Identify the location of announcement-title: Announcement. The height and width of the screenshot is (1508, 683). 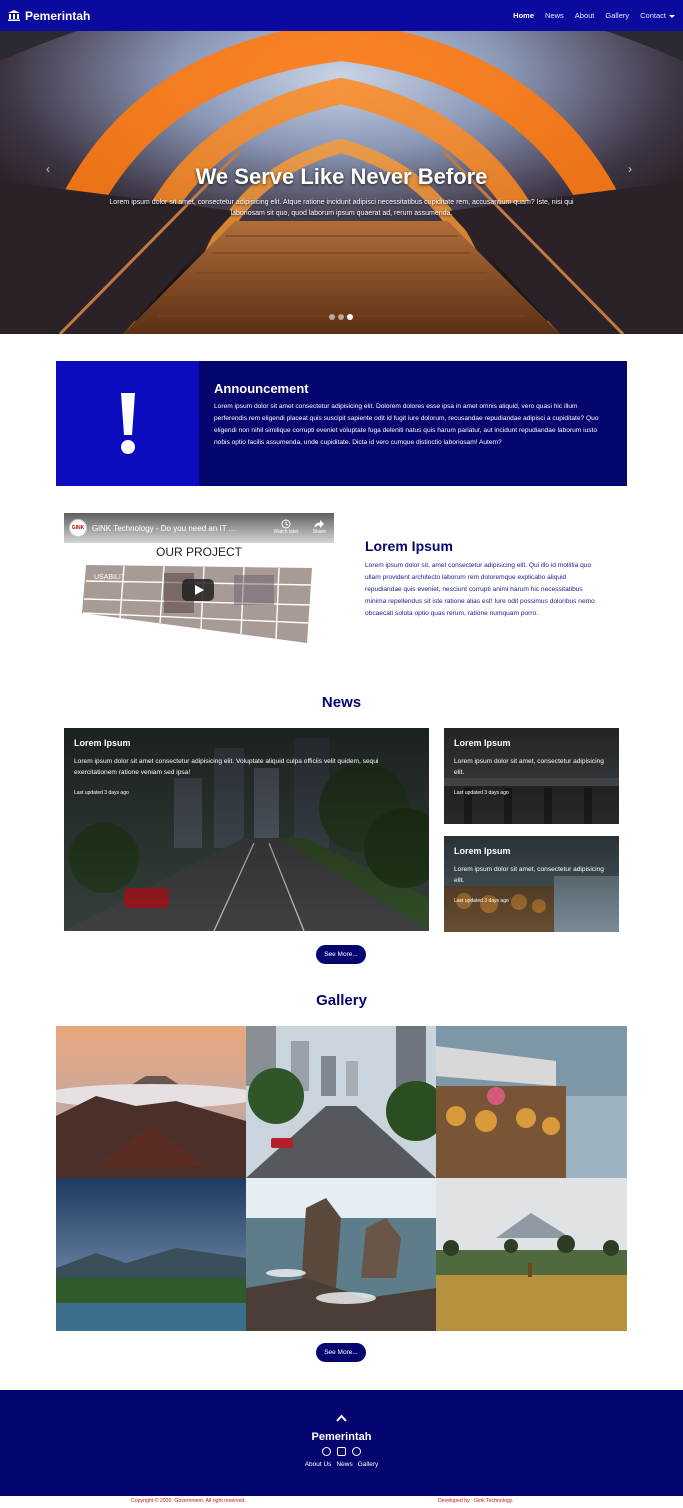
(261, 388).